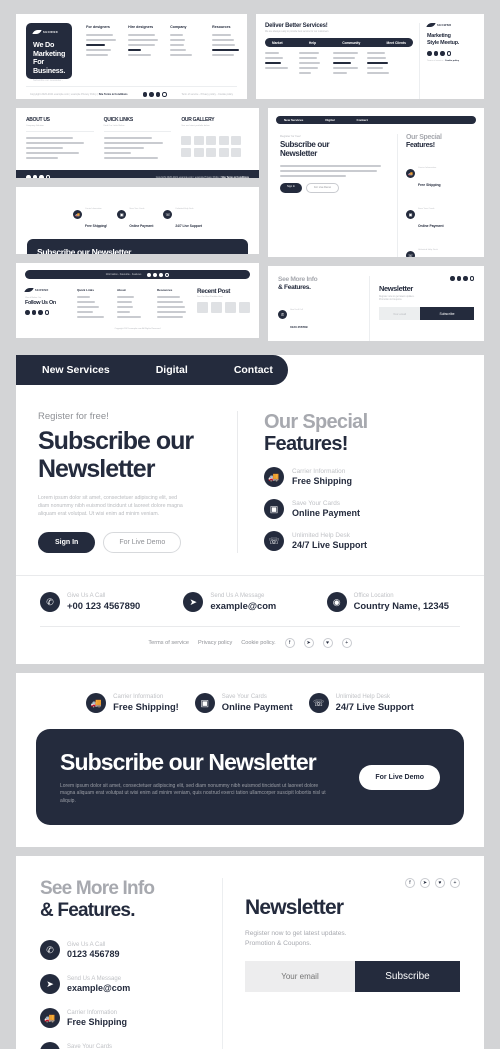  What do you see at coordinates (312, 43) in the screenshot?
I see `nav-item: Help` at bounding box center [312, 43].